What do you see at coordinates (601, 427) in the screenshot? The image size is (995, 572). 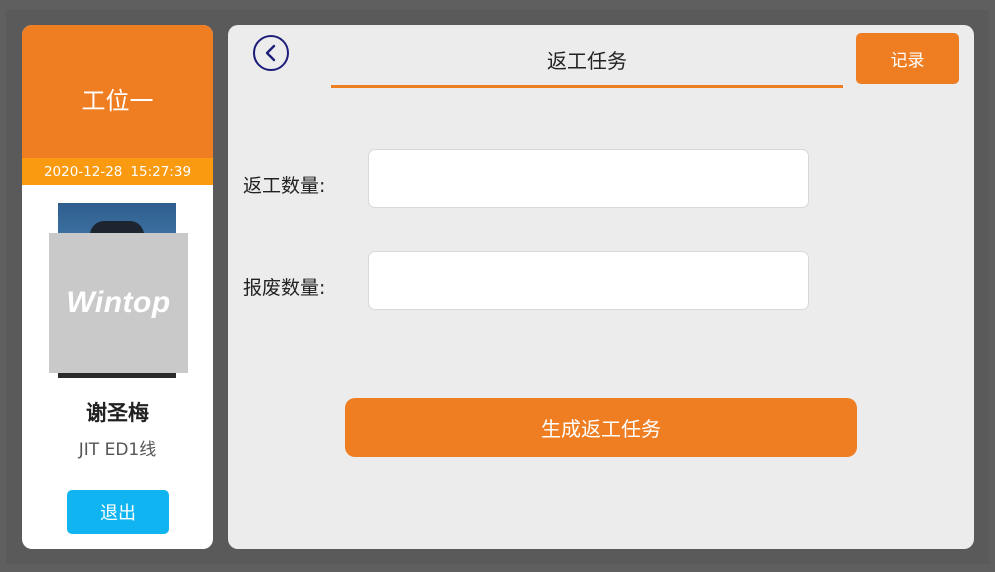 I see `generate-rework-task-button: 生成返工任务` at bounding box center [601, 427].